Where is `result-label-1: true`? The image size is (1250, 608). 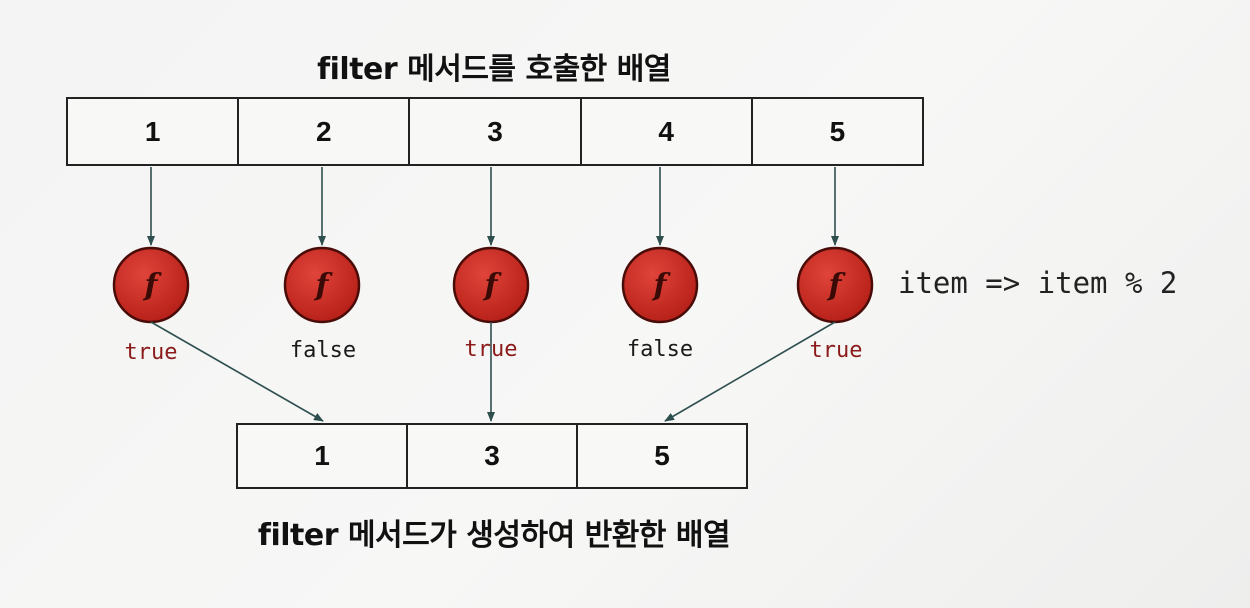
result-label-1: true is located at coordinates (151, 352).